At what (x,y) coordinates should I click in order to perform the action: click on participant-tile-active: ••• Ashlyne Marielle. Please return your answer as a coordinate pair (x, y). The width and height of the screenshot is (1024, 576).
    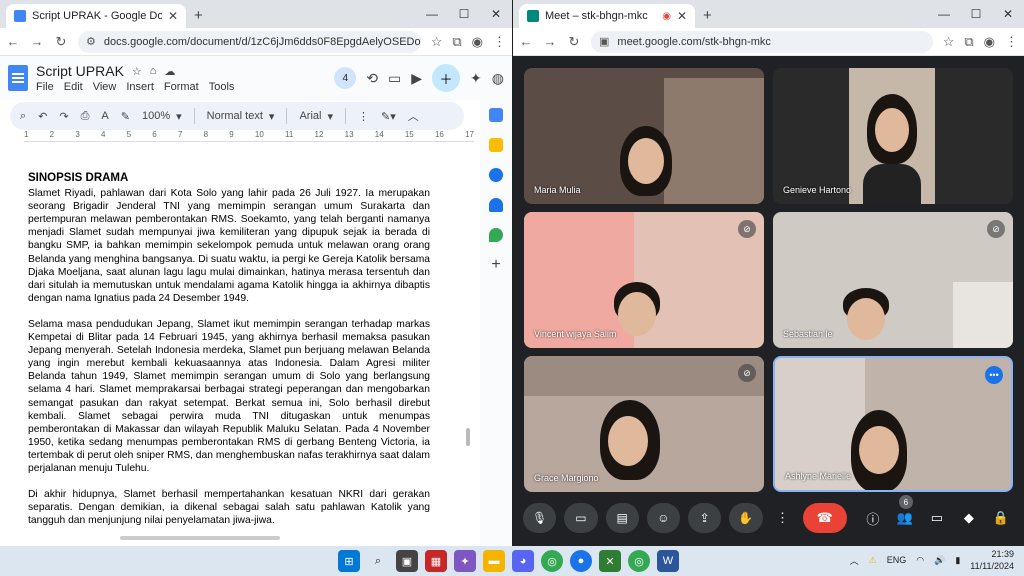
    Looking at the image, I should click on (893, 424).